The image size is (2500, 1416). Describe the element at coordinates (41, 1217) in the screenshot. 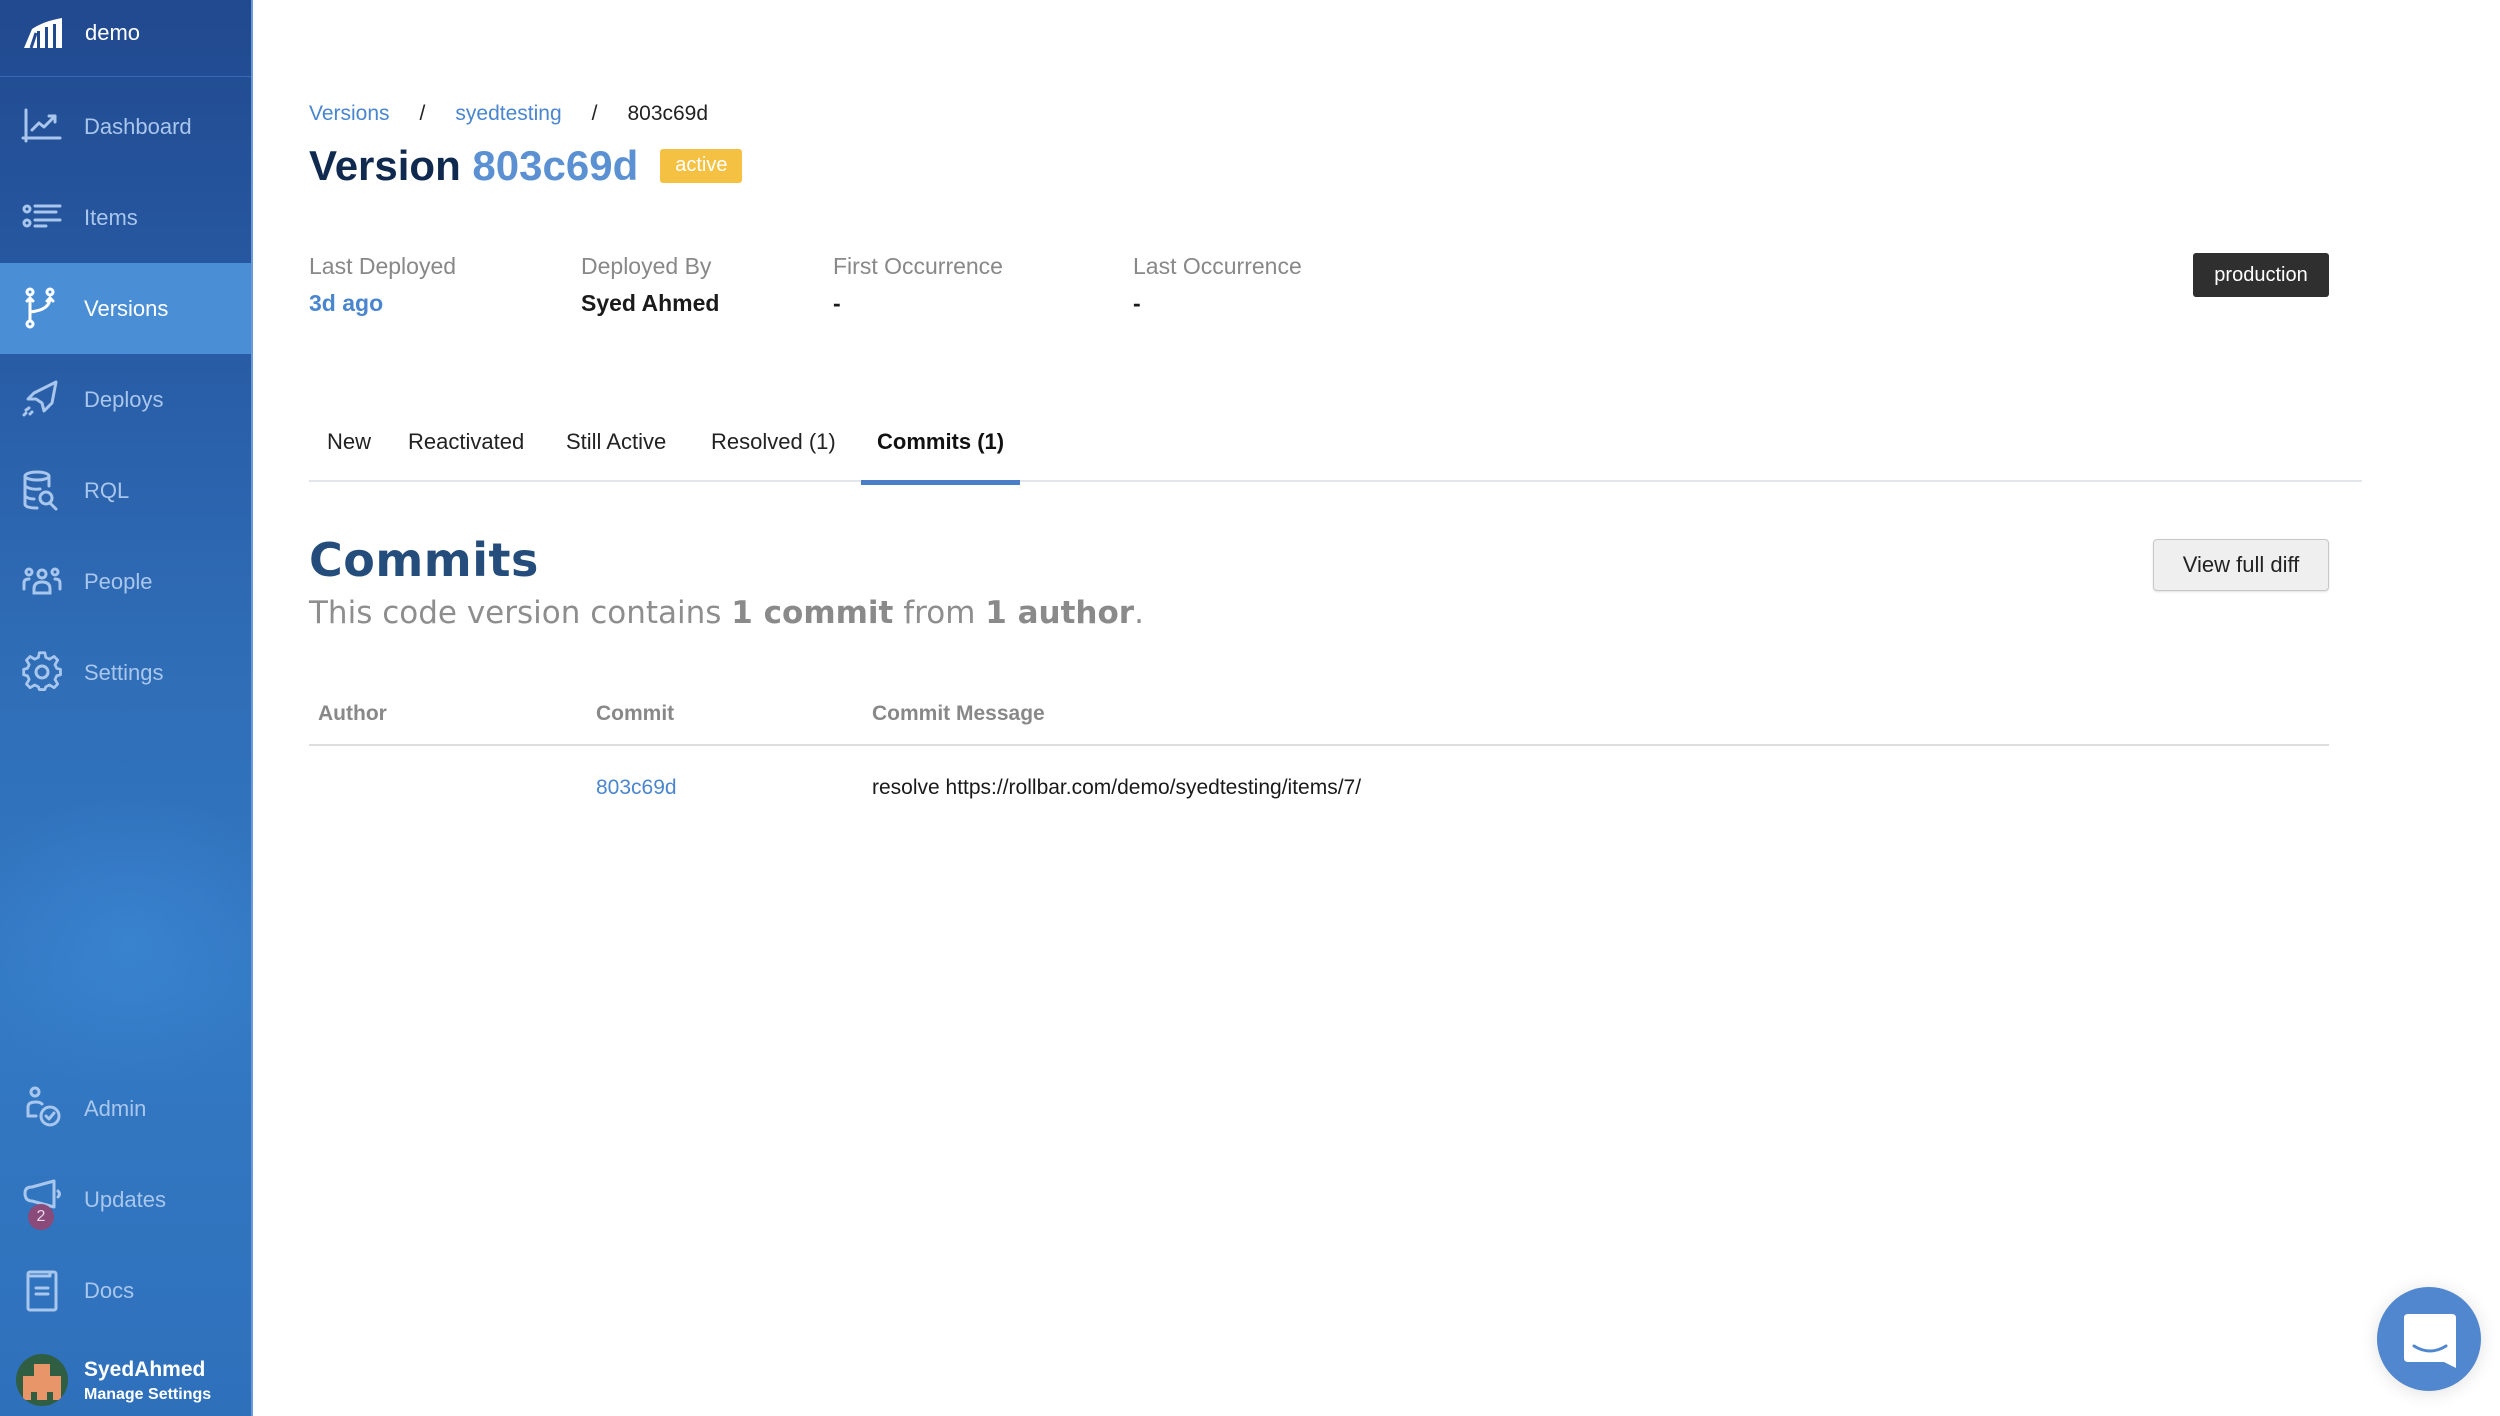

I see `updates-count-badge: 2` at that location.